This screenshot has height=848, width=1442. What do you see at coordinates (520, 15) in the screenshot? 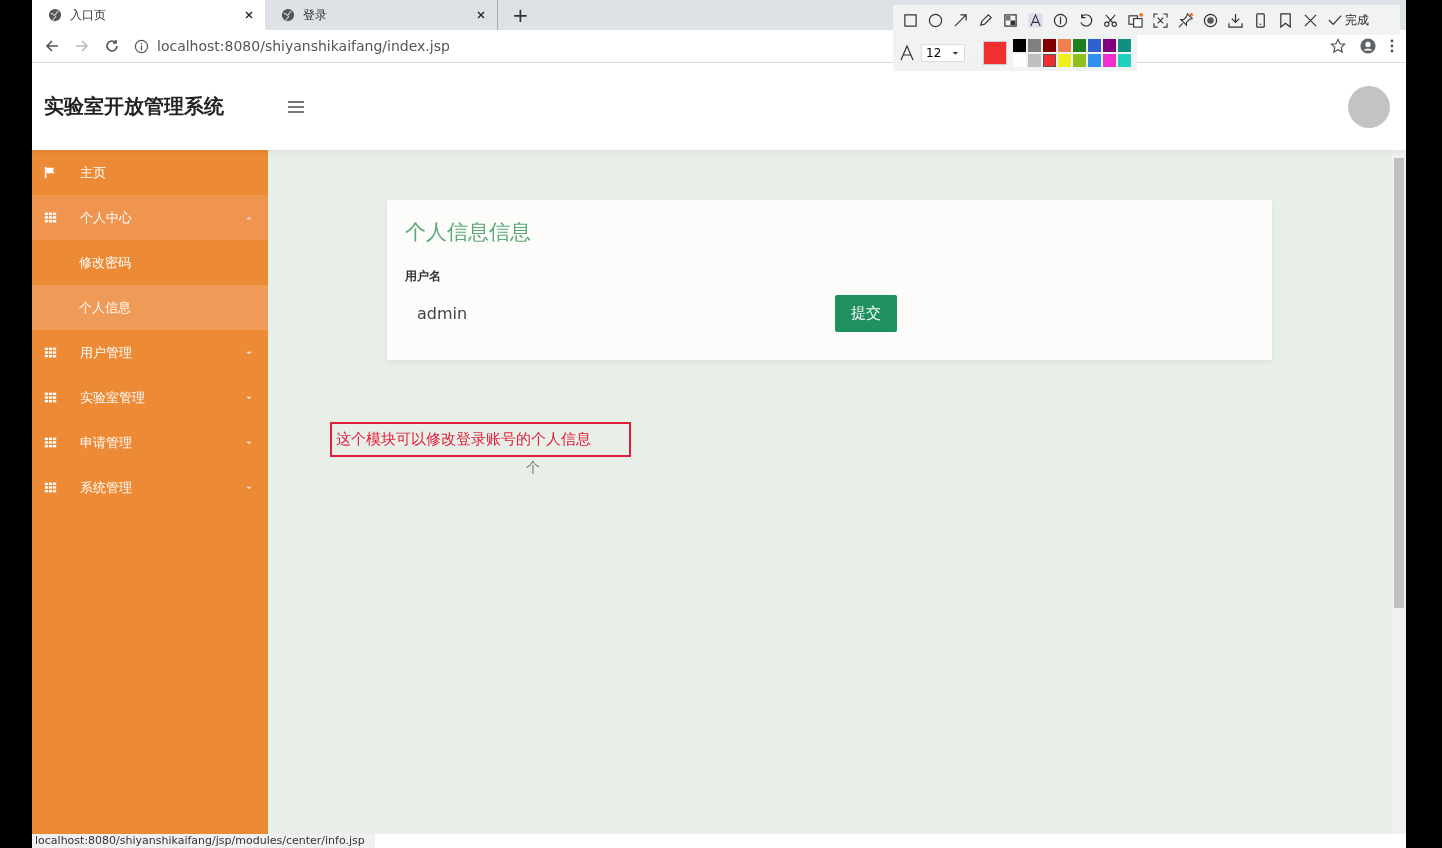
I see `new-tab-button: +` at bounding box center [520, 15].